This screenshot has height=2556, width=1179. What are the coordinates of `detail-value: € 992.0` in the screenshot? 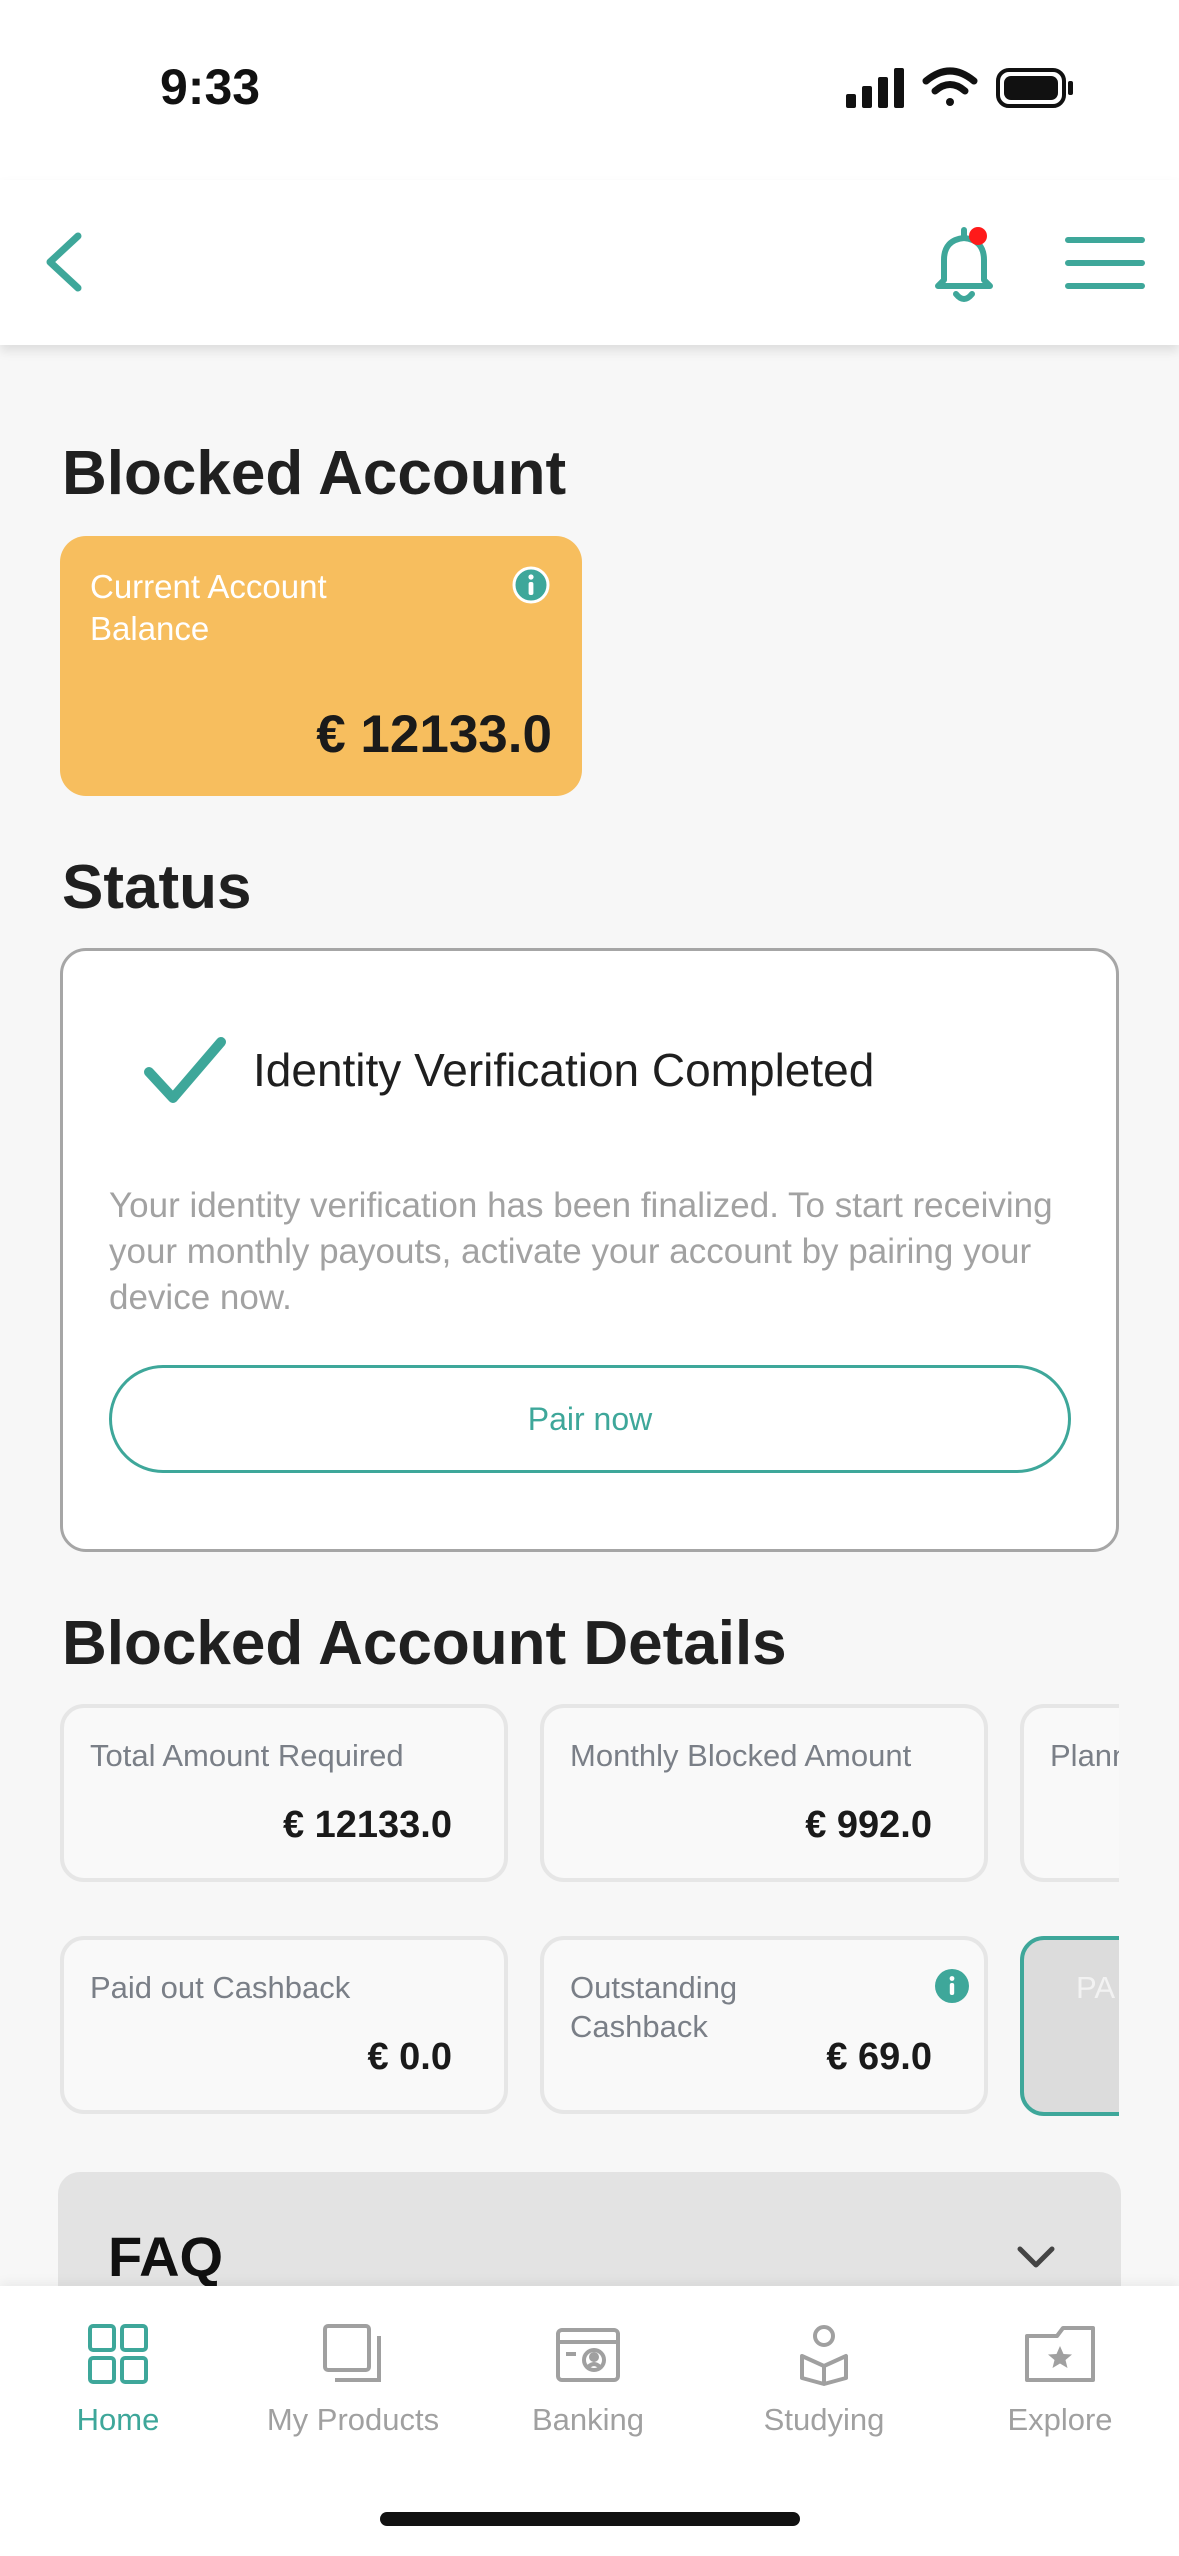 It's located at (868, 1825).